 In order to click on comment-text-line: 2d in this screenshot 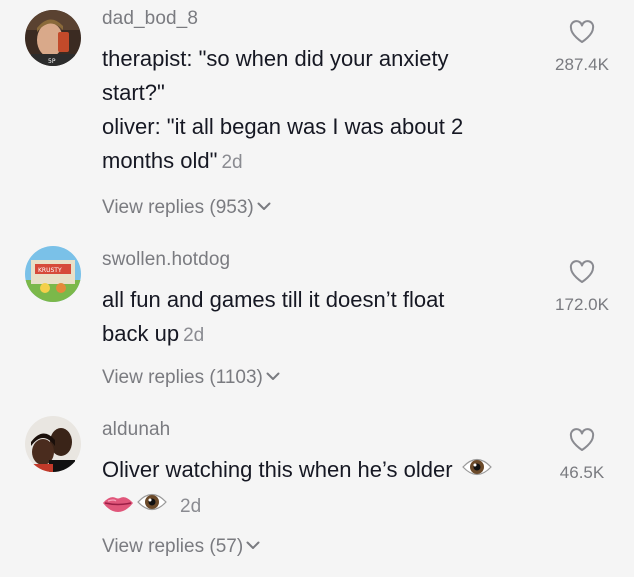, I will do `click(307, 506)`.